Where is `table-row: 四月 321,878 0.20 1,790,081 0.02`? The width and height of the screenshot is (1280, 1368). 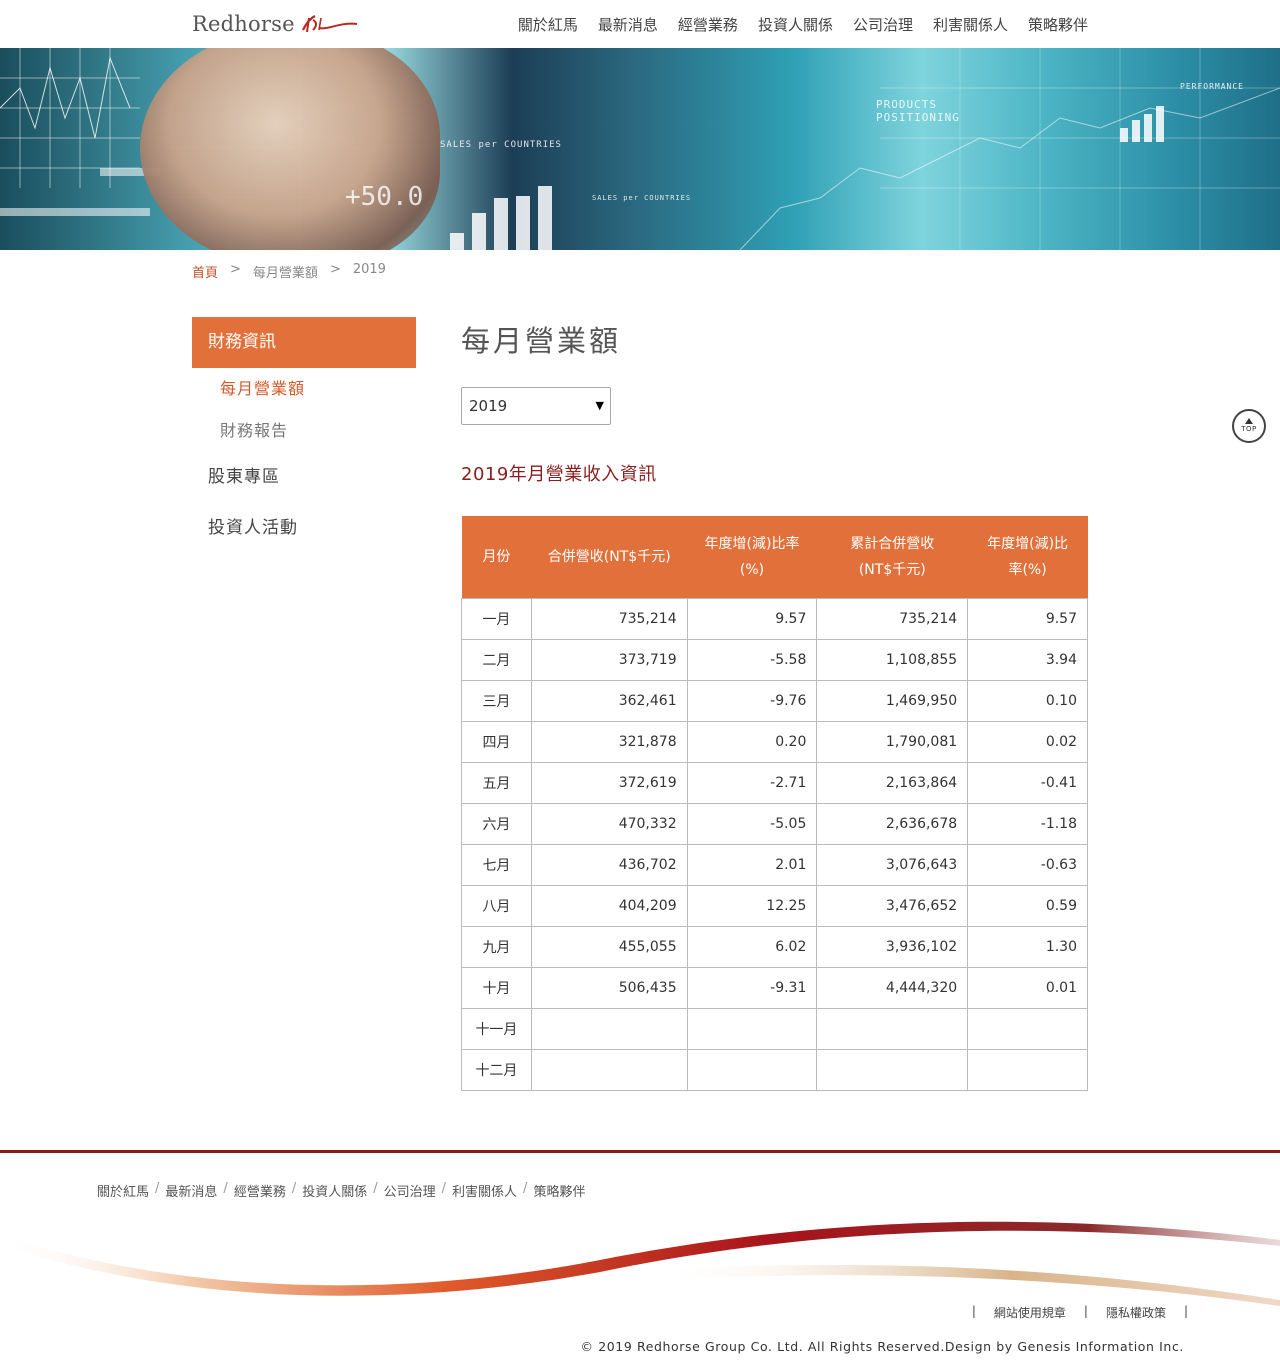 table-row: 四月 321,878 0.20 1,790,081 0.02 is located at coordinates (774, 741).